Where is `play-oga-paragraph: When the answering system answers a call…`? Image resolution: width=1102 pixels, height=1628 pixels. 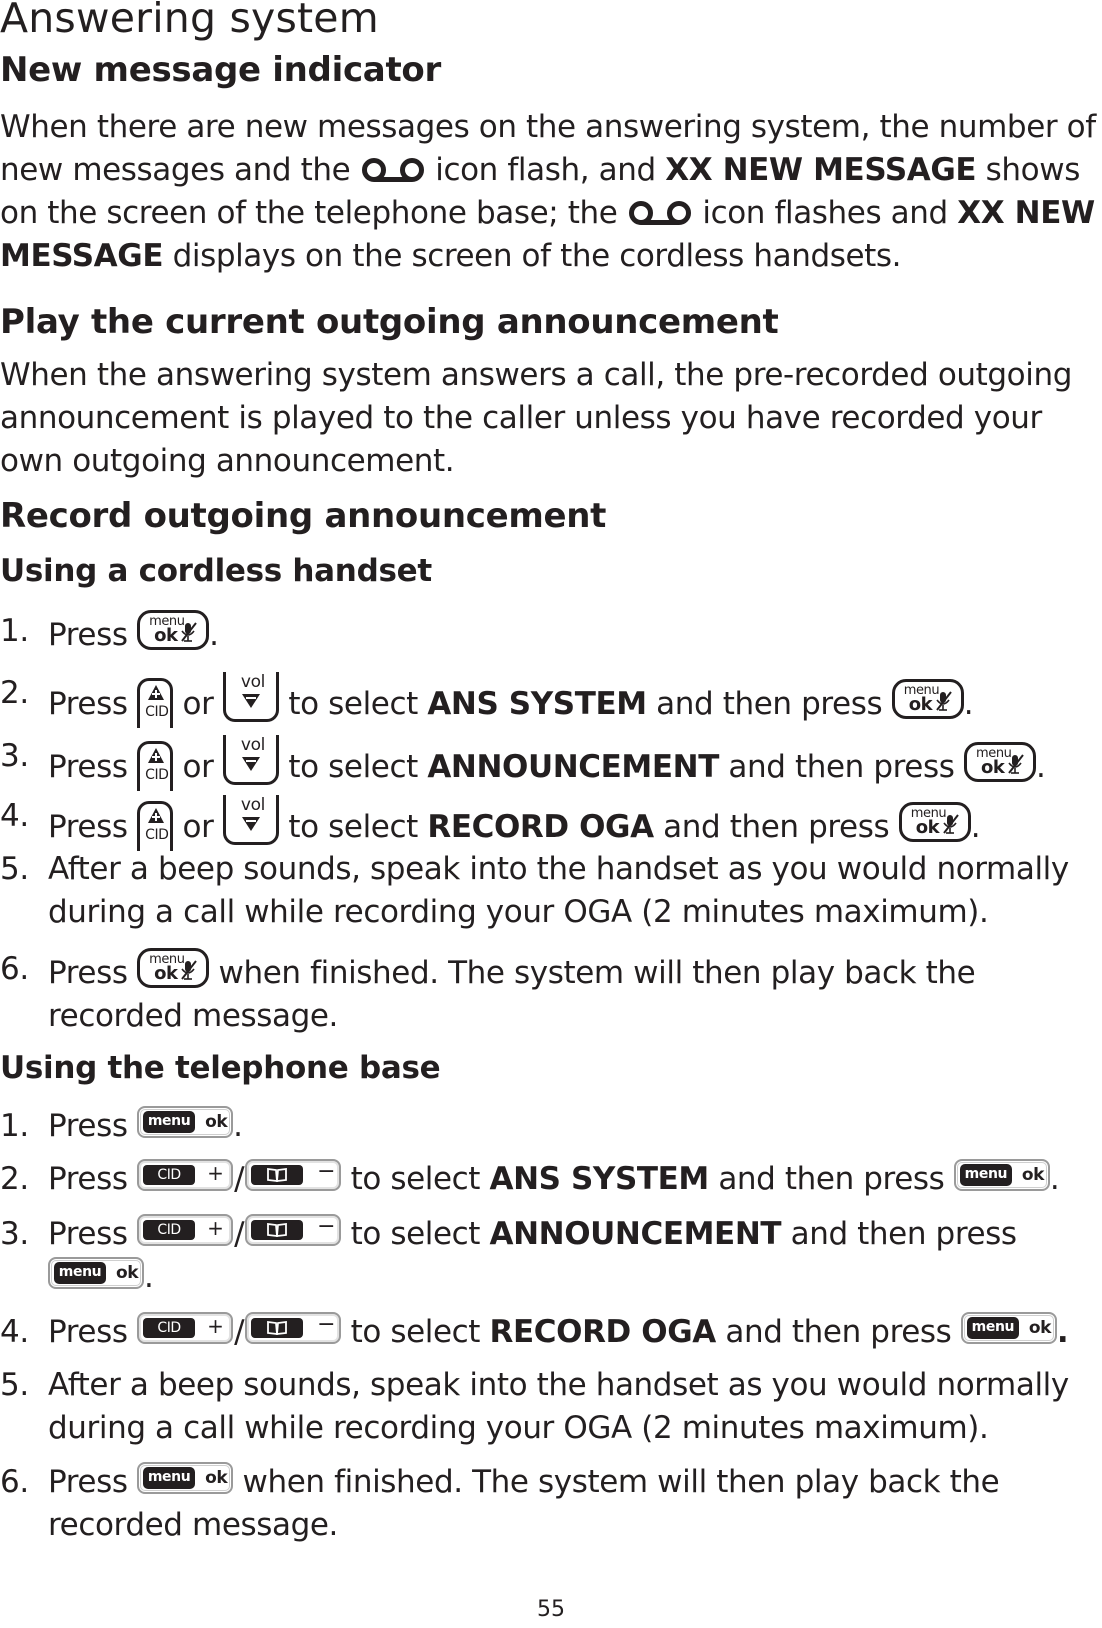 play-oga-paragraph: When the answering system answers a call… is located at coordinates (536, 418).